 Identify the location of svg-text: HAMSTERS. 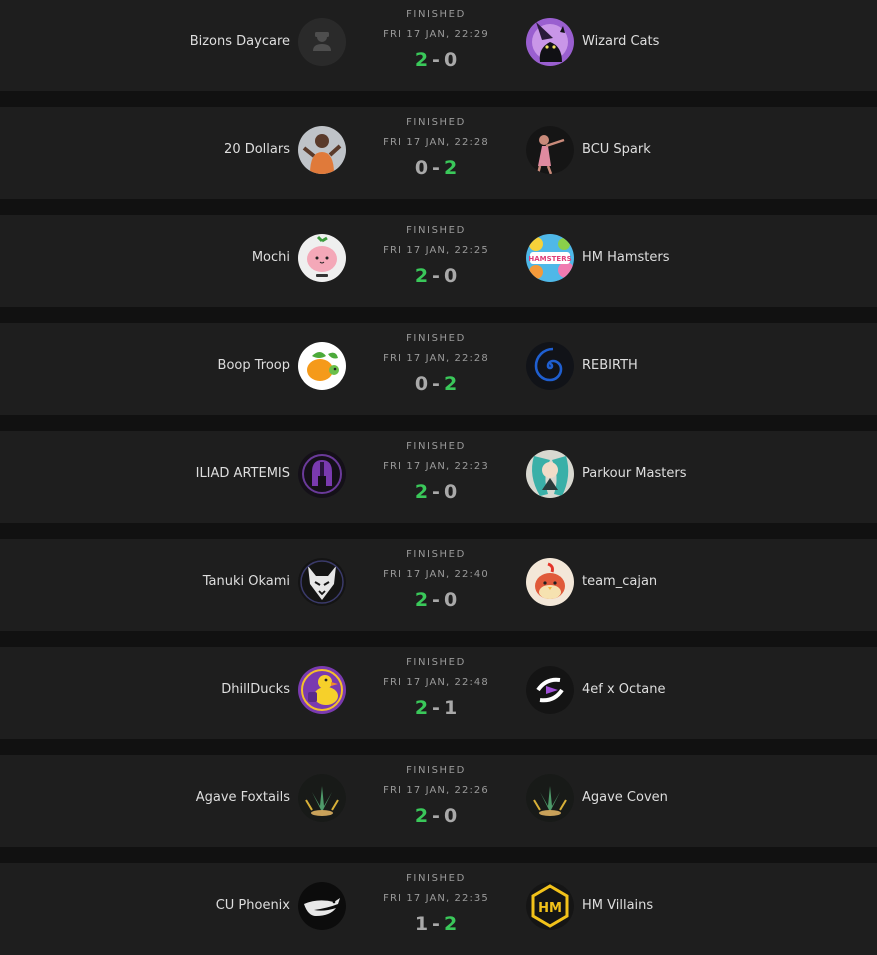
(549, 259).